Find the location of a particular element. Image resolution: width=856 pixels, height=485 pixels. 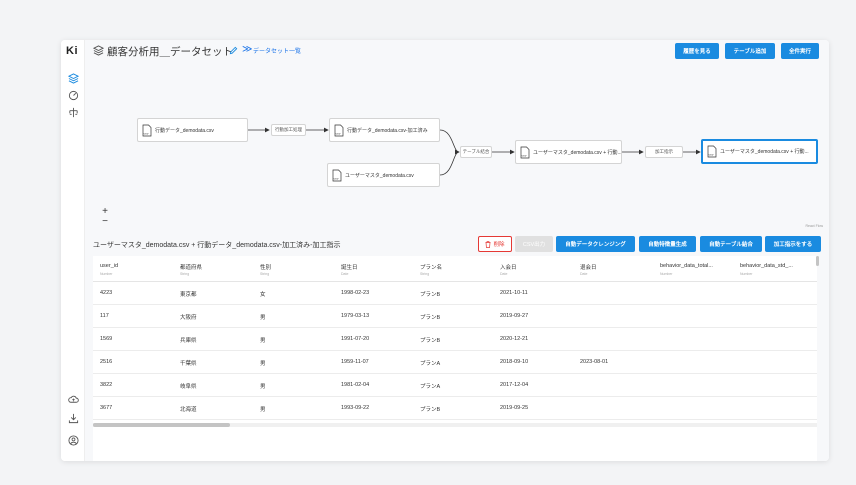

table-row: 4223 東京都 女 1998-02-23 プランB 2021-10-11 is located at coordinates (455, 293).